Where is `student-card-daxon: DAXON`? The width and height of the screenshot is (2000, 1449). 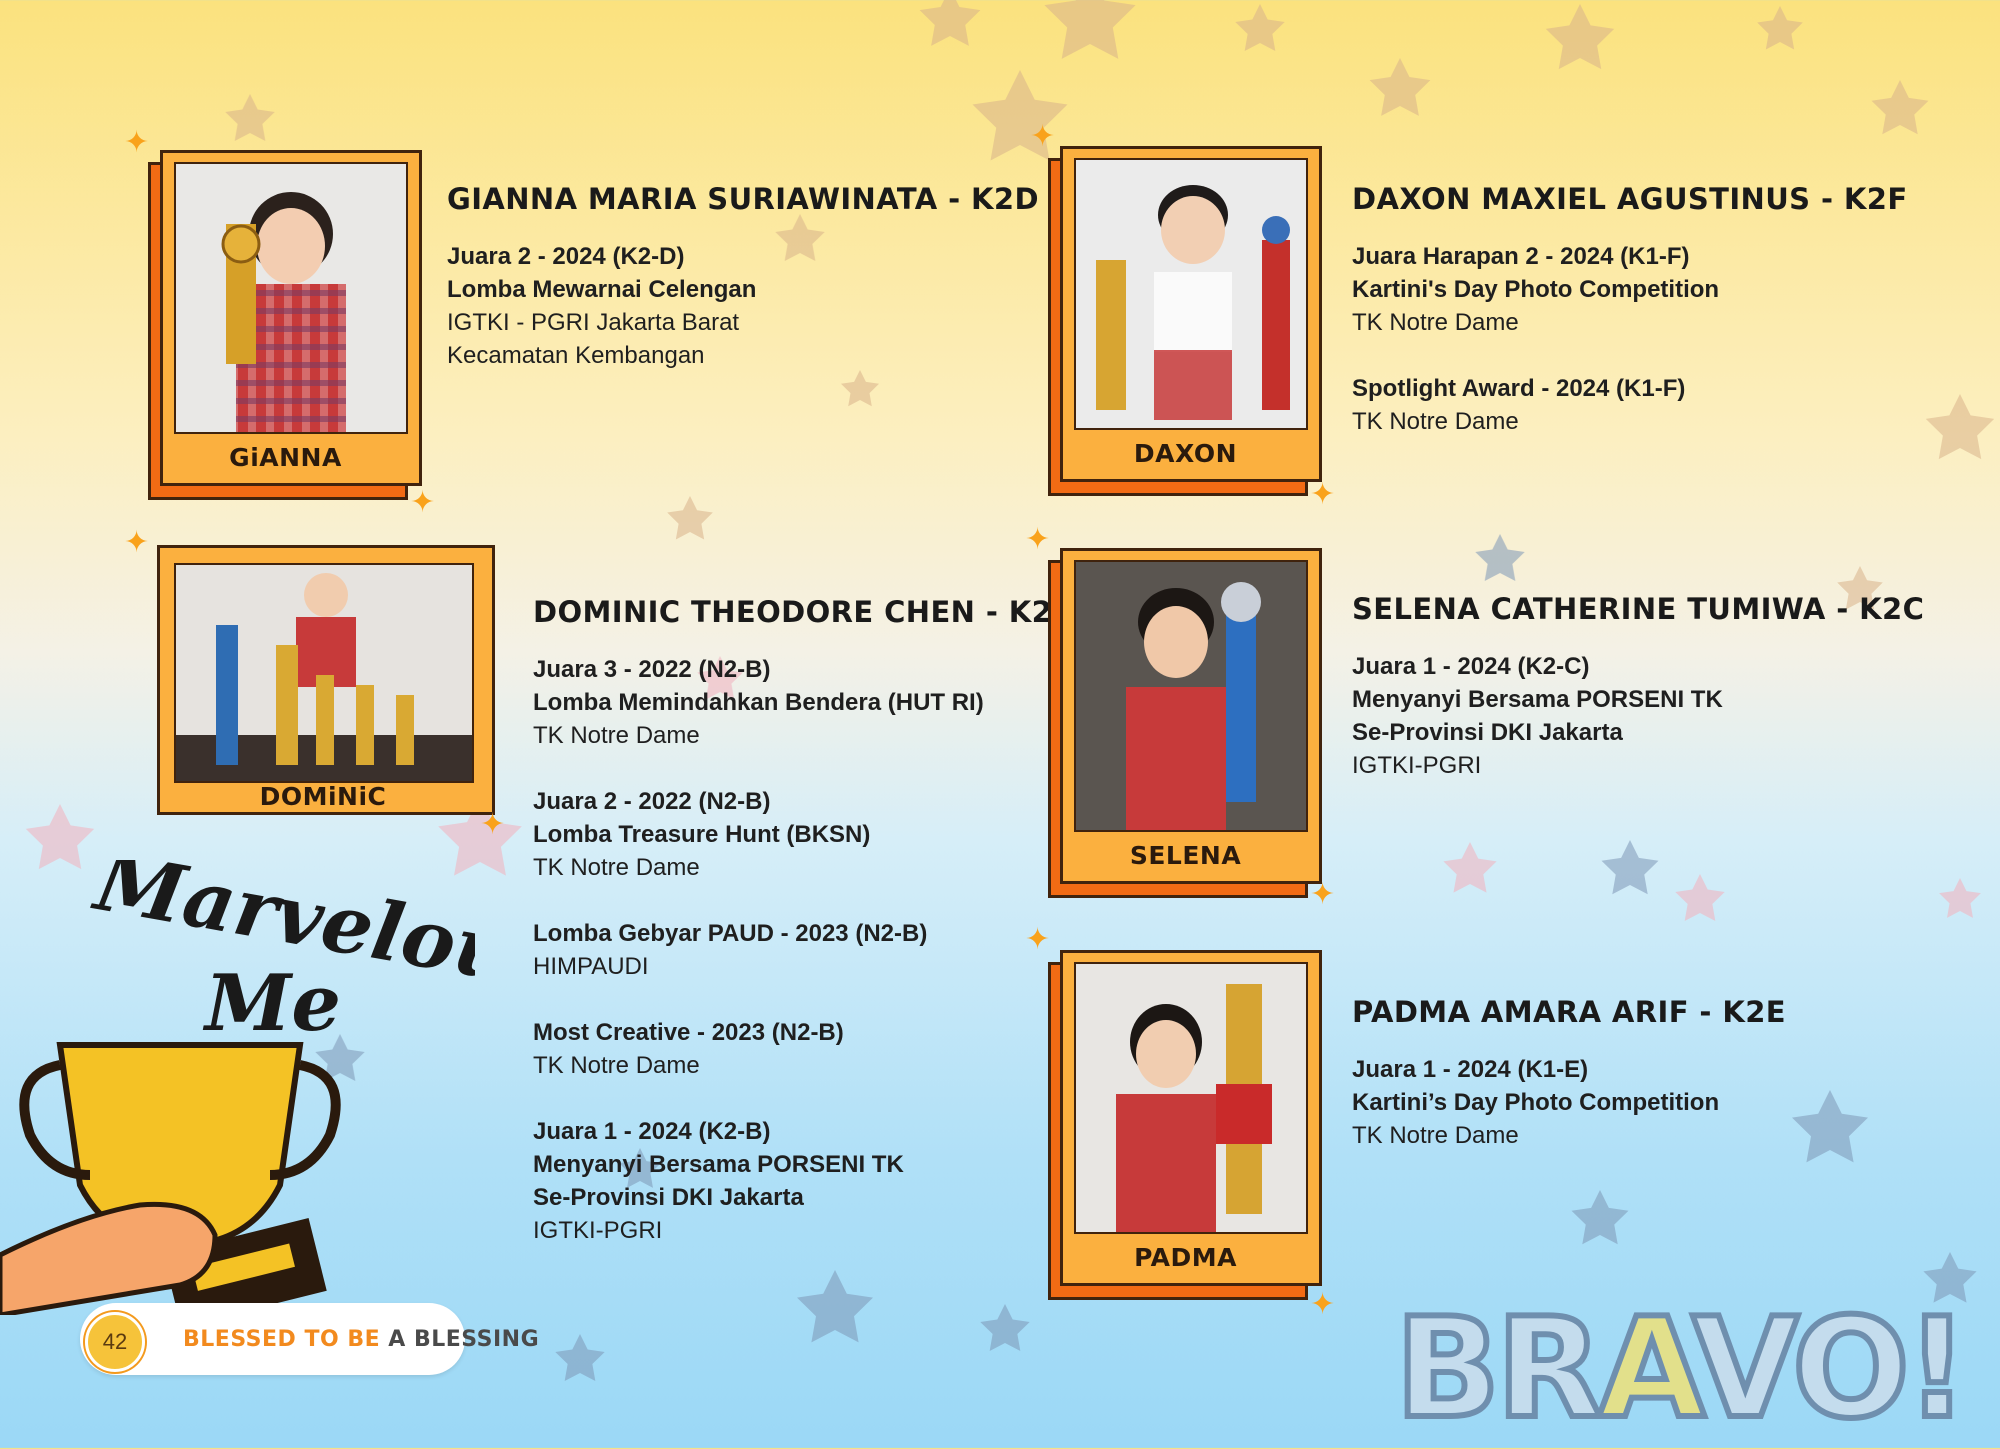 student-card-daxon: DAXON is located at coordinates (1185, 321).